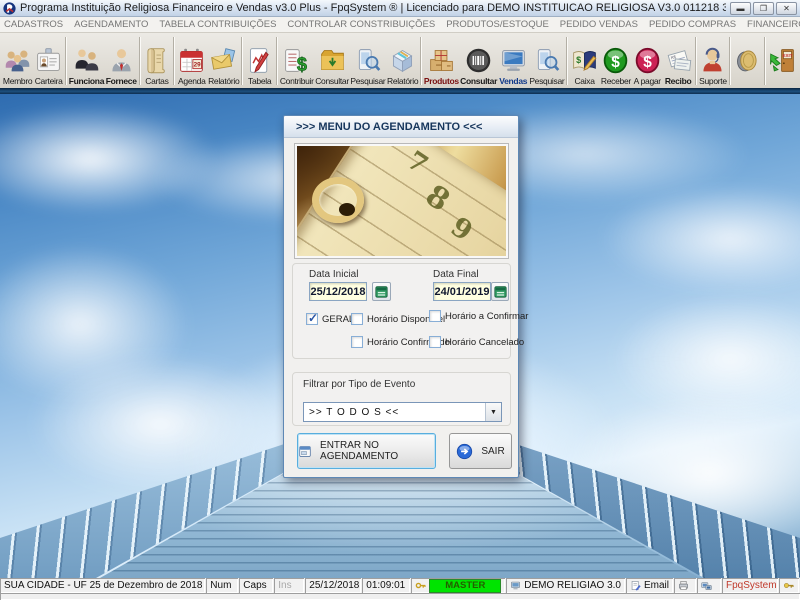 Image resolution: width=800 pixels, height=600 pixels. Describe the element at coordinates (359, 384) in the screenshot. I see `filter-label: Filtrar por Tipo de Evento` at that location.